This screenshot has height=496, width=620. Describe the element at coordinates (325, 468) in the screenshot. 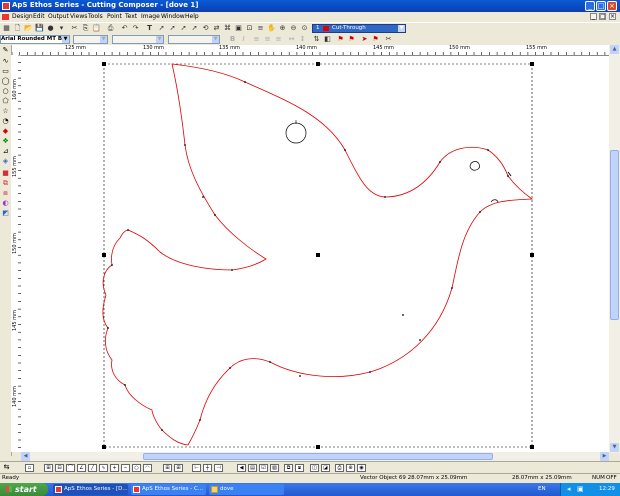

I see `trim-icon: ◪` at that location.